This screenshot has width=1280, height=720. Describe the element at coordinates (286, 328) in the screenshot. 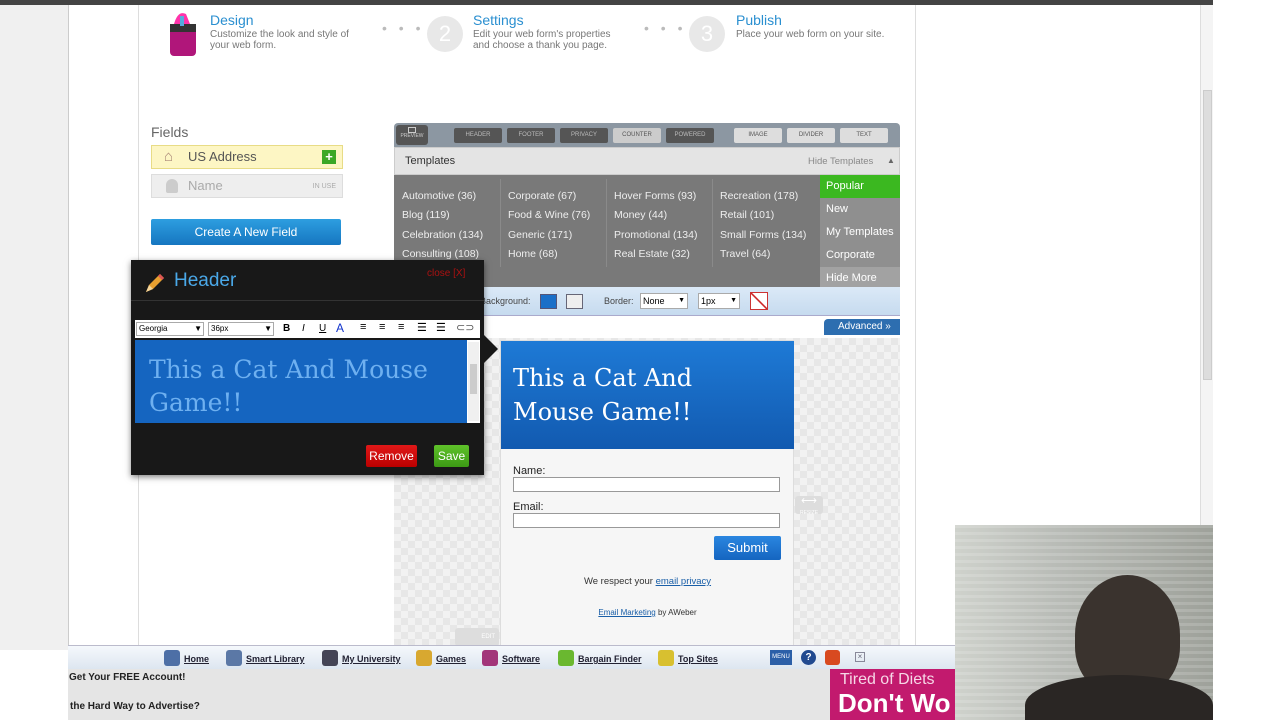

I see `bold-icon: B` at that location.